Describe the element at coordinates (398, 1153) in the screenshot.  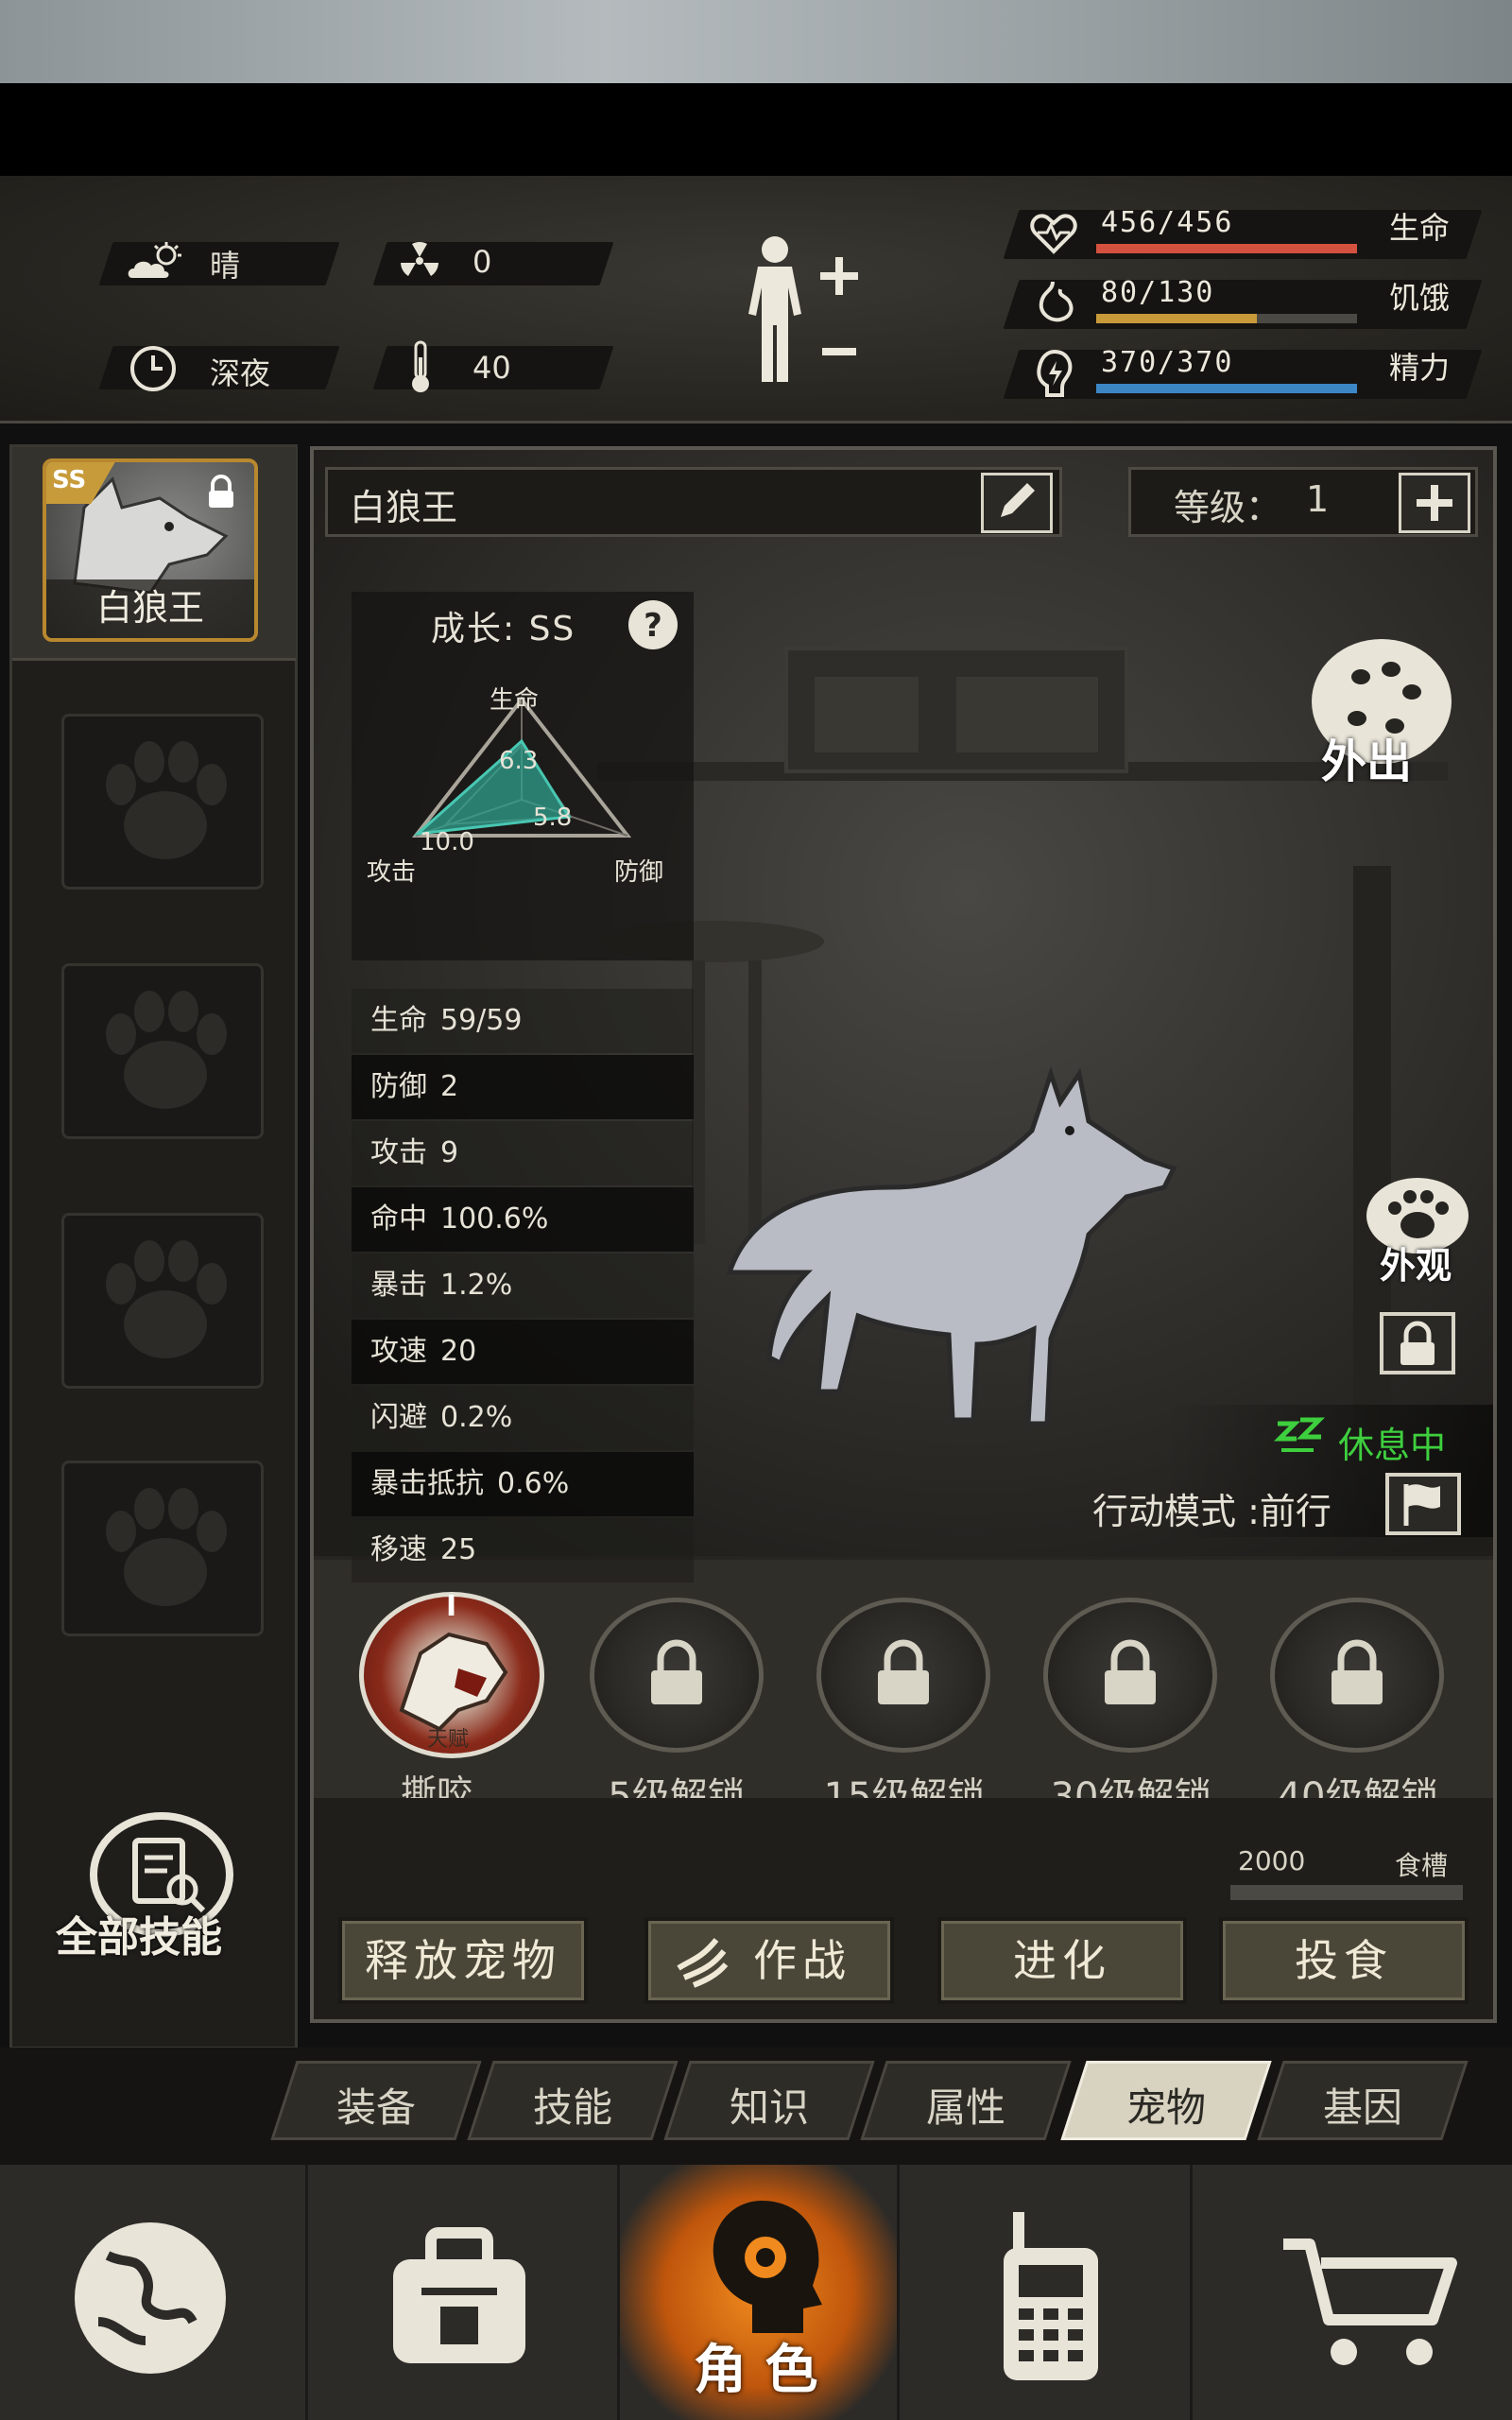
I see `stat-label: 攻击` at that location.